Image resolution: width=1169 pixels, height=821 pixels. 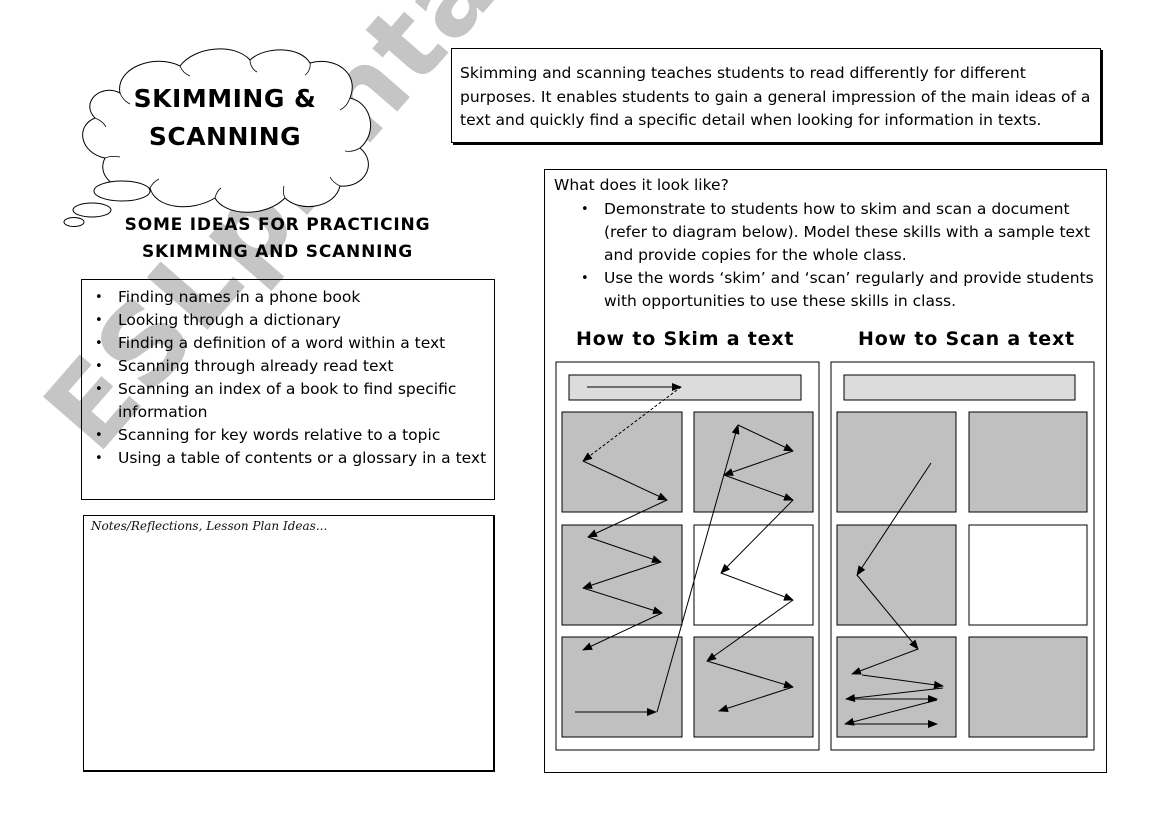 I want to click on scan-header-bar, so click(x=959, y=387).